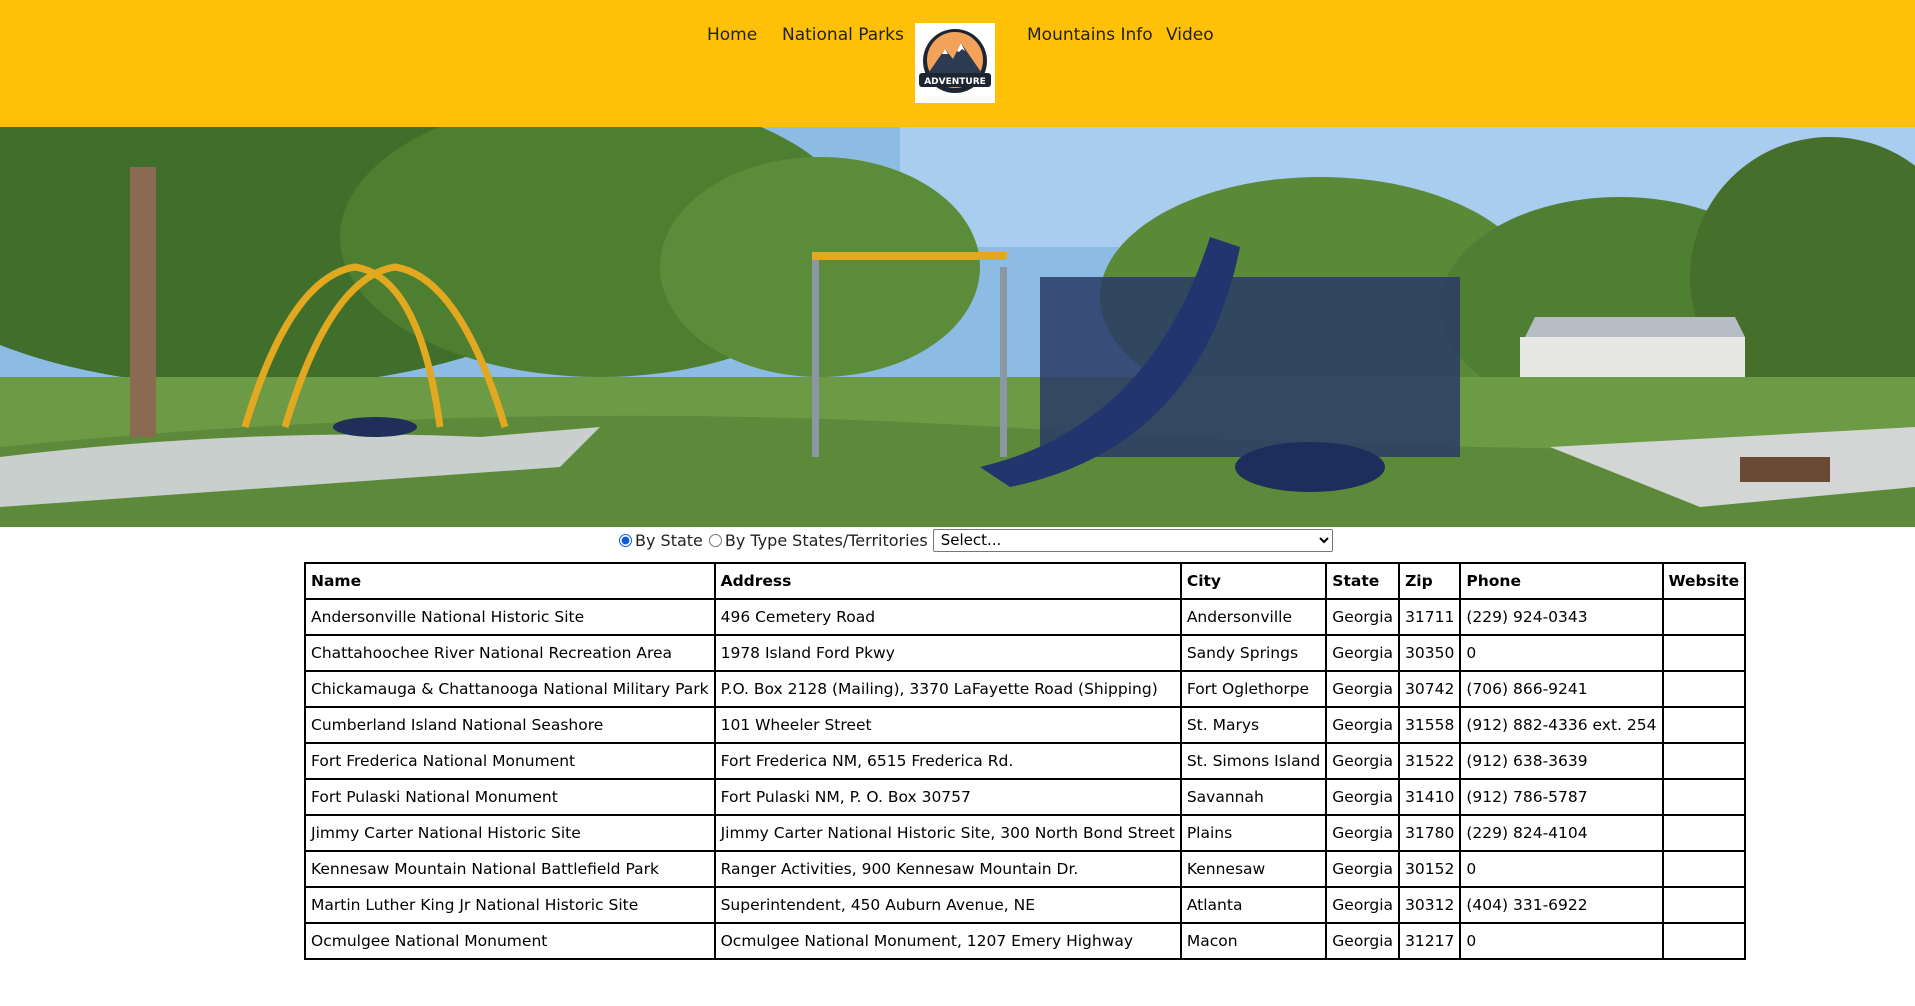 This screenshot has height=1006, width=1915. I want to click on cell-name: Fort Pulaski National Monument, so click(510, 797).